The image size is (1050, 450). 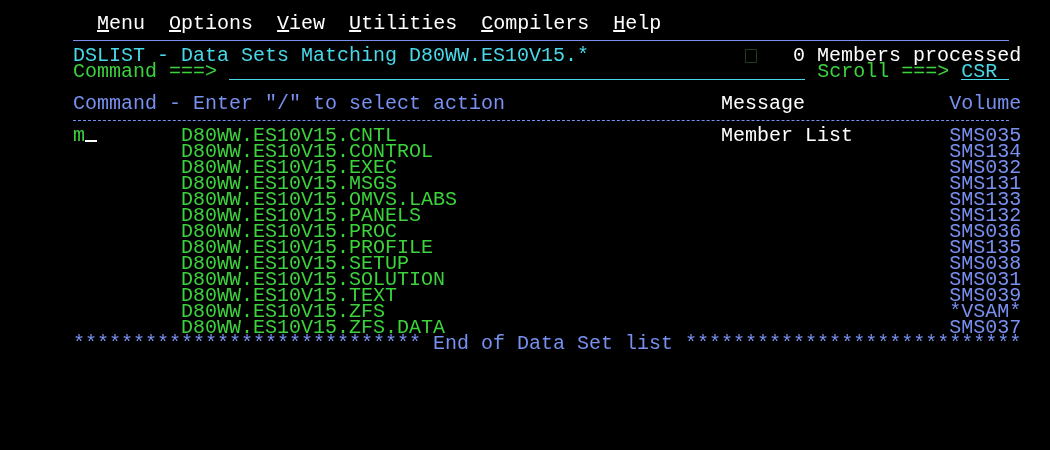 I want to click on scroll-input: CSR, so click(x=985, y=72).